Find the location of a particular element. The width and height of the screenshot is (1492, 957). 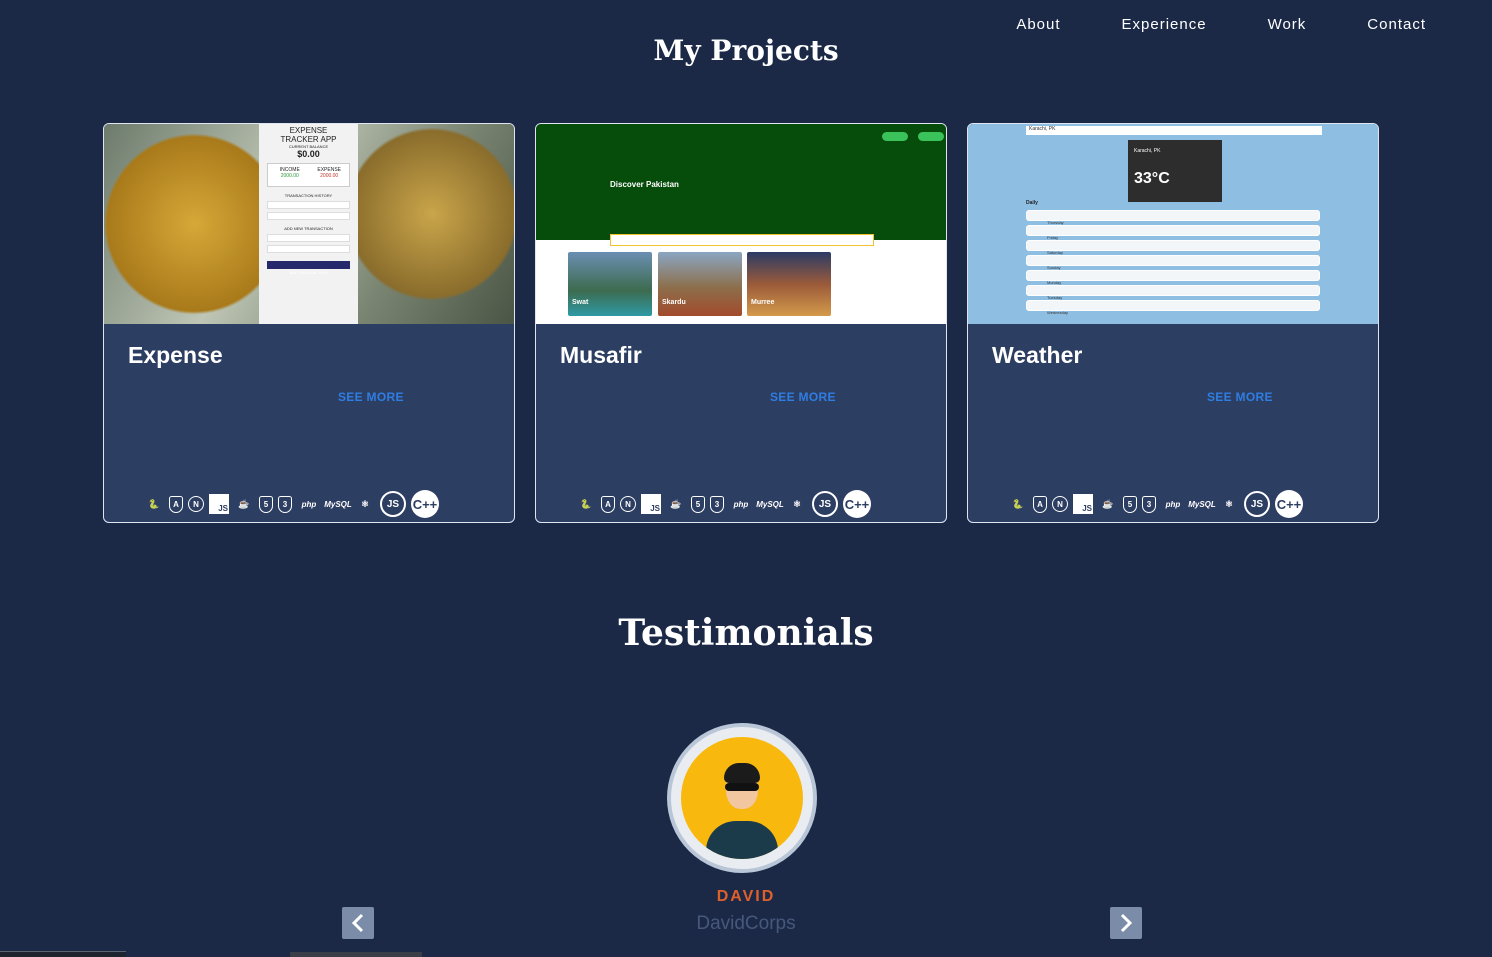

expense-income-box: INCOME 2000.00 EXPENSE 2000.00 is located at coordinates (308, 175).